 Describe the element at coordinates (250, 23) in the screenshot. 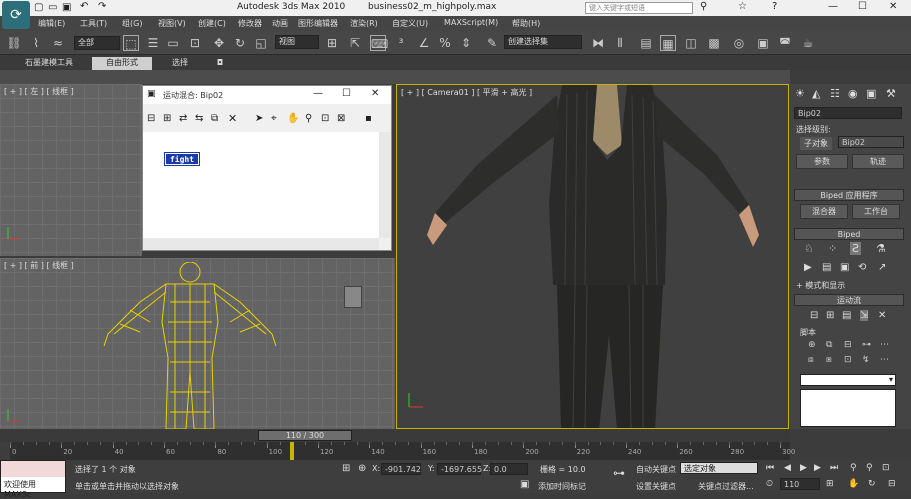

I see `menu-modifiers: 修改器` at that location.